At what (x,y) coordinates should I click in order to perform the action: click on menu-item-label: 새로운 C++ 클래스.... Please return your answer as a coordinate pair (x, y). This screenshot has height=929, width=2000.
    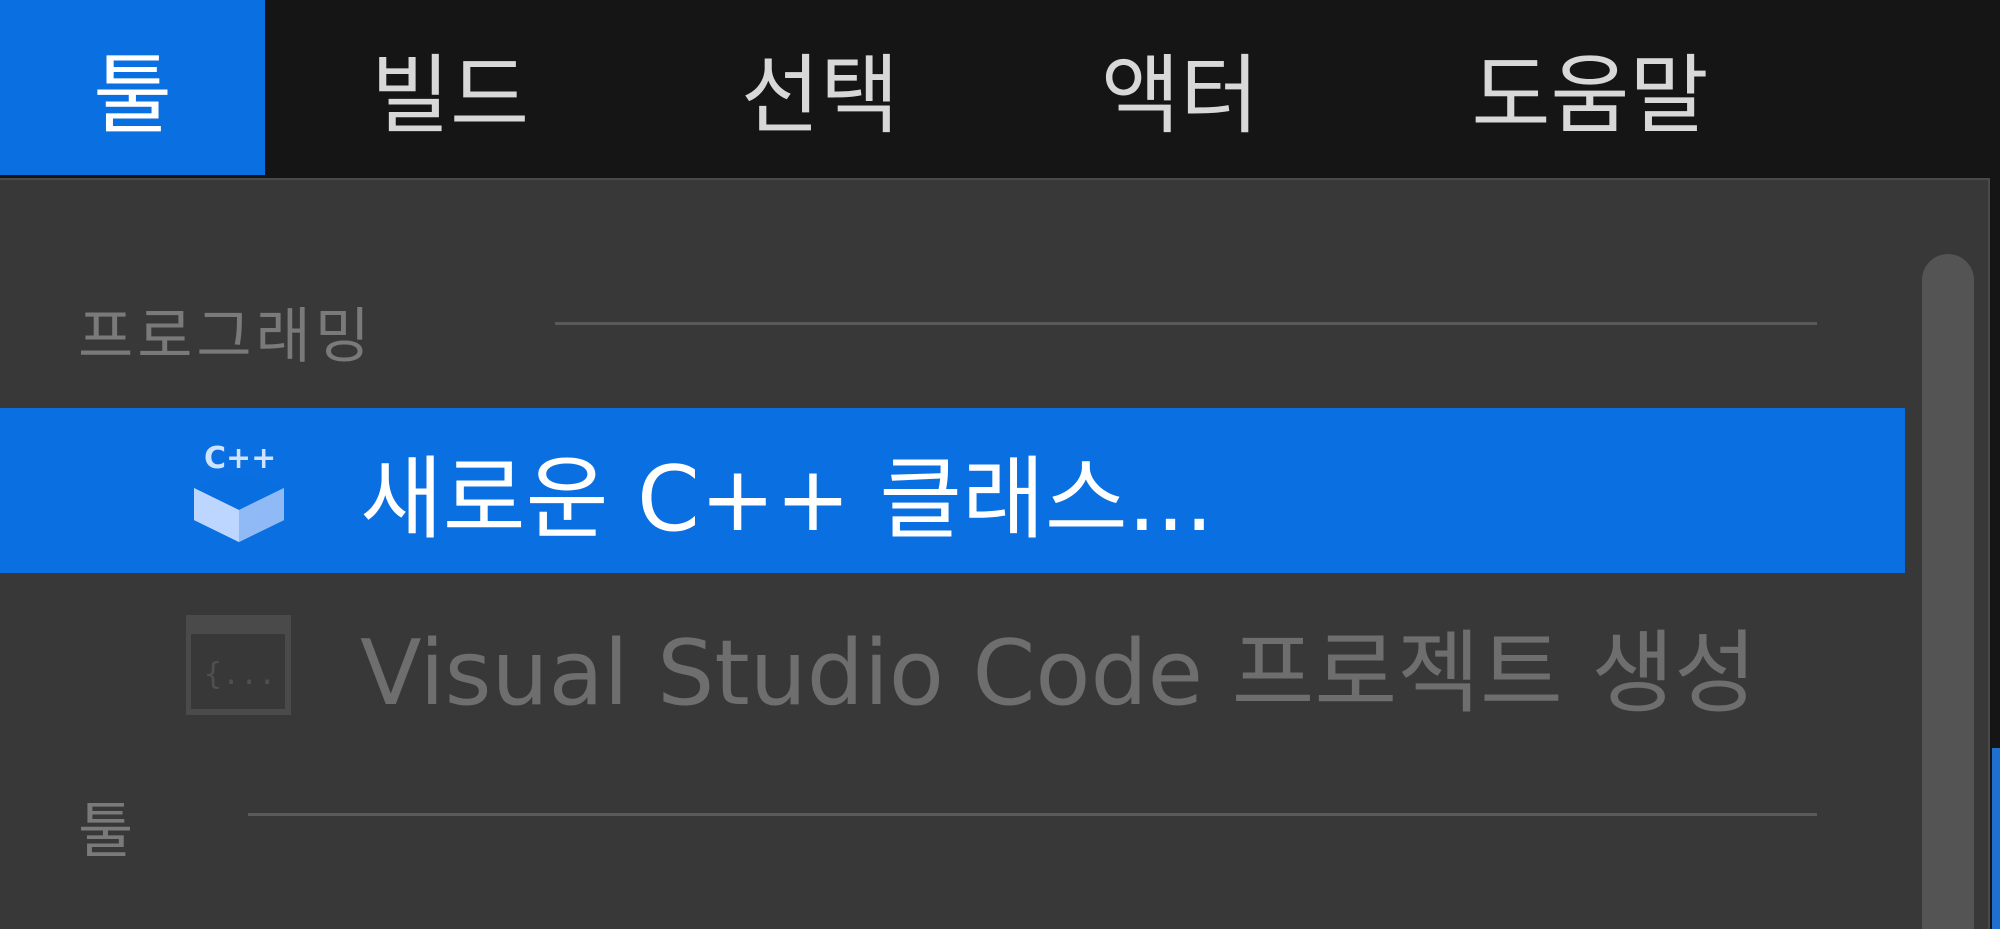
    Looking at the image, I should click on (787, 499).